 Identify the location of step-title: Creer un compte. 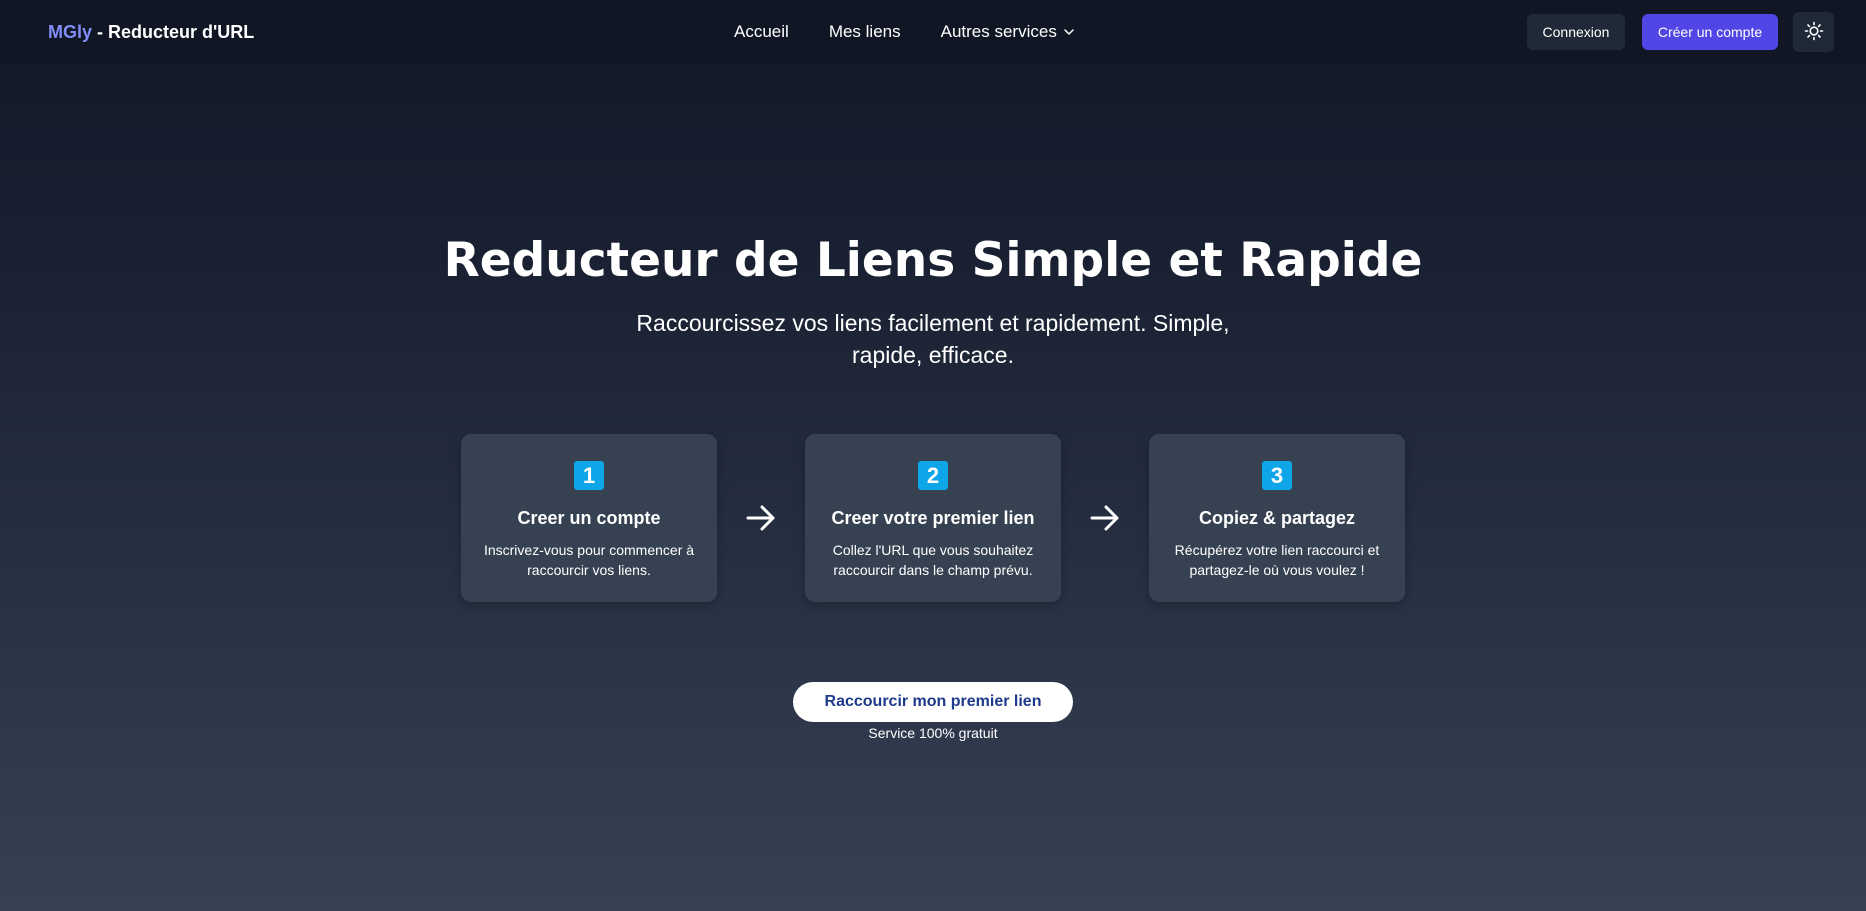
(589, 518).